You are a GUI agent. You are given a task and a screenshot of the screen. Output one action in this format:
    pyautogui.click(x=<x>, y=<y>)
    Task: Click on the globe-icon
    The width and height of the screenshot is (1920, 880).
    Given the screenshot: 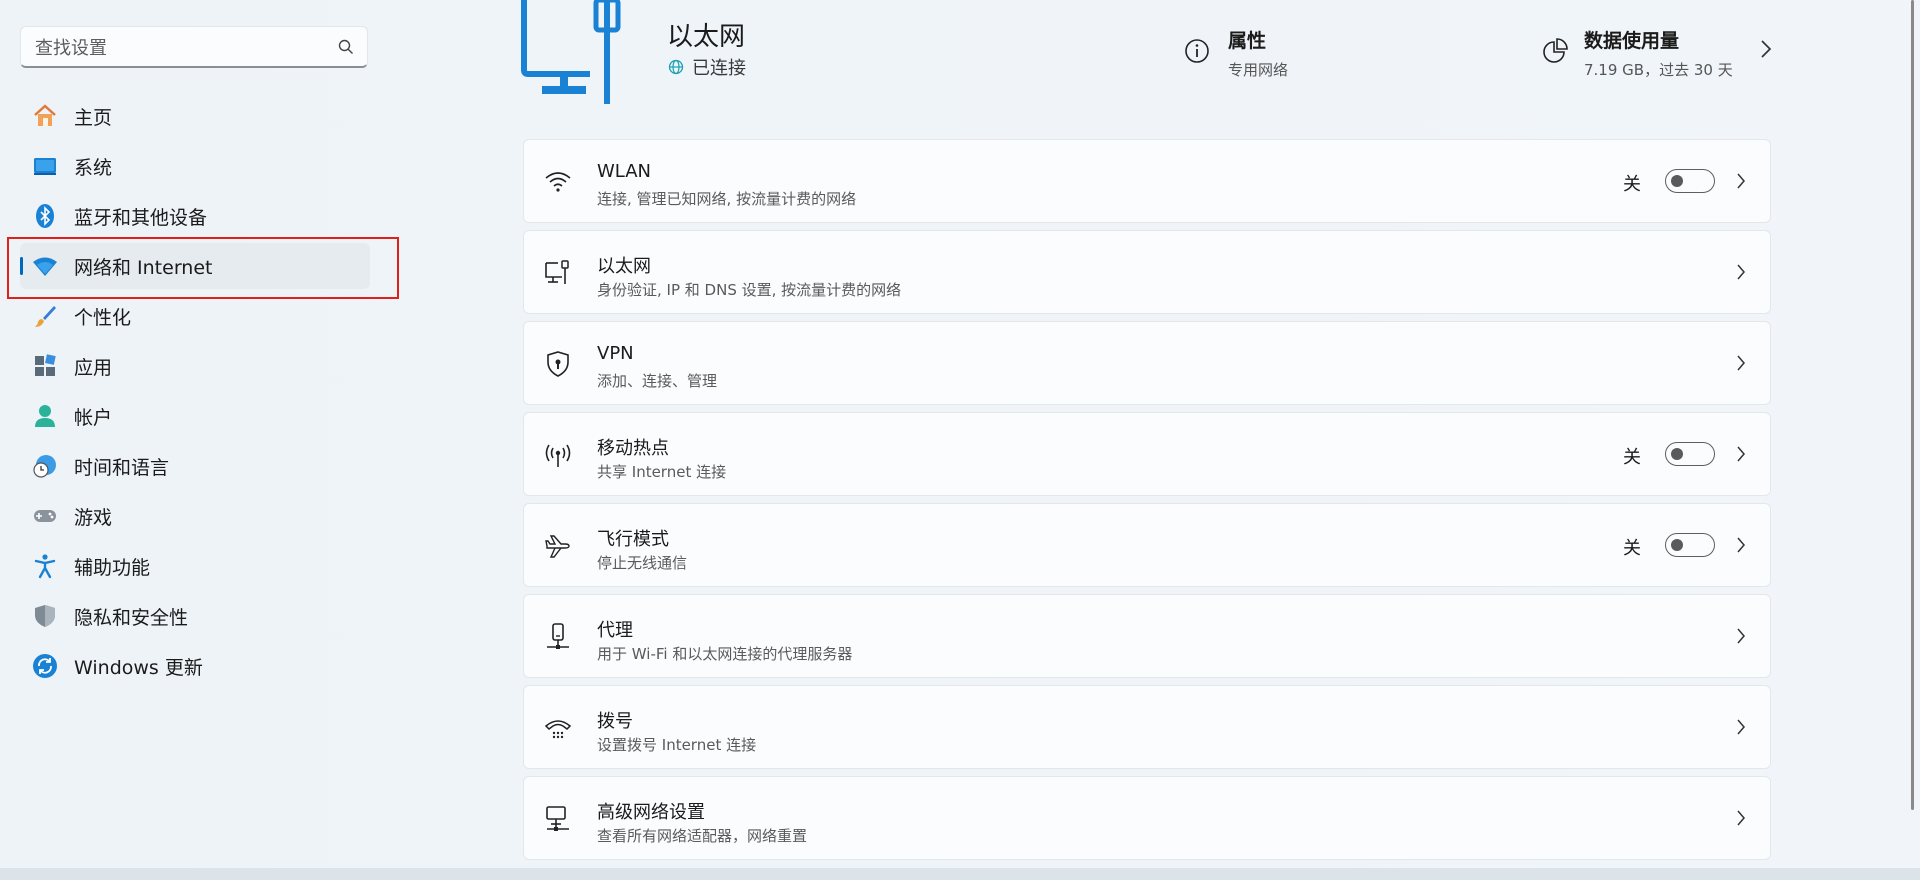 What is the action you would take?
    pyautogui.click(x=676, y=67)
    